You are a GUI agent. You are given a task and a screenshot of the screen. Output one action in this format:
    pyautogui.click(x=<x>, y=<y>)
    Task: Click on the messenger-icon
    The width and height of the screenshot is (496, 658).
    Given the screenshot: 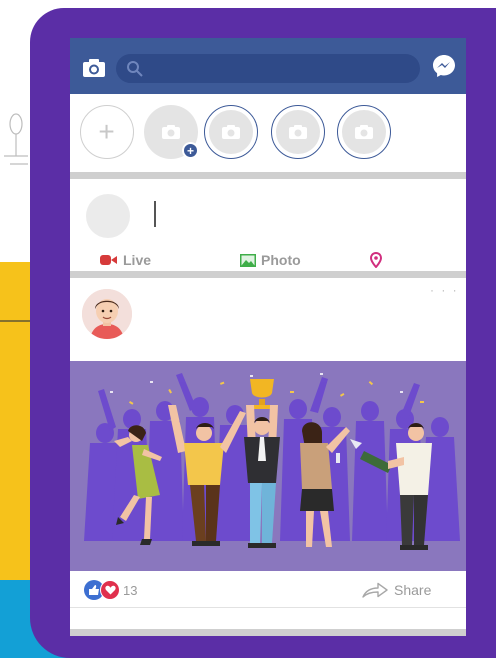 What is the action you would take?
    pyautogui.click(x=444, y=66)
    